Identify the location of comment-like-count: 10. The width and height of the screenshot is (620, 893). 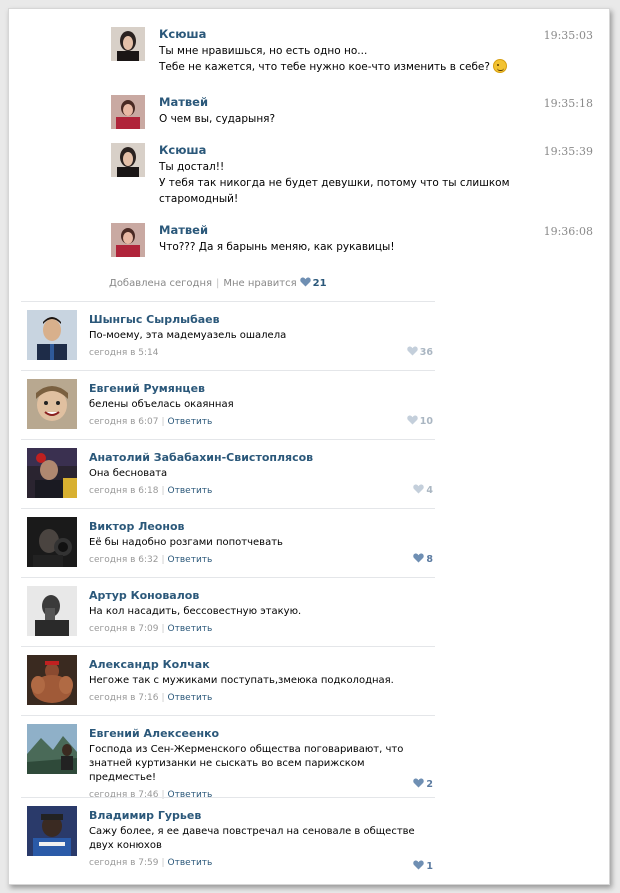
(426, 421).